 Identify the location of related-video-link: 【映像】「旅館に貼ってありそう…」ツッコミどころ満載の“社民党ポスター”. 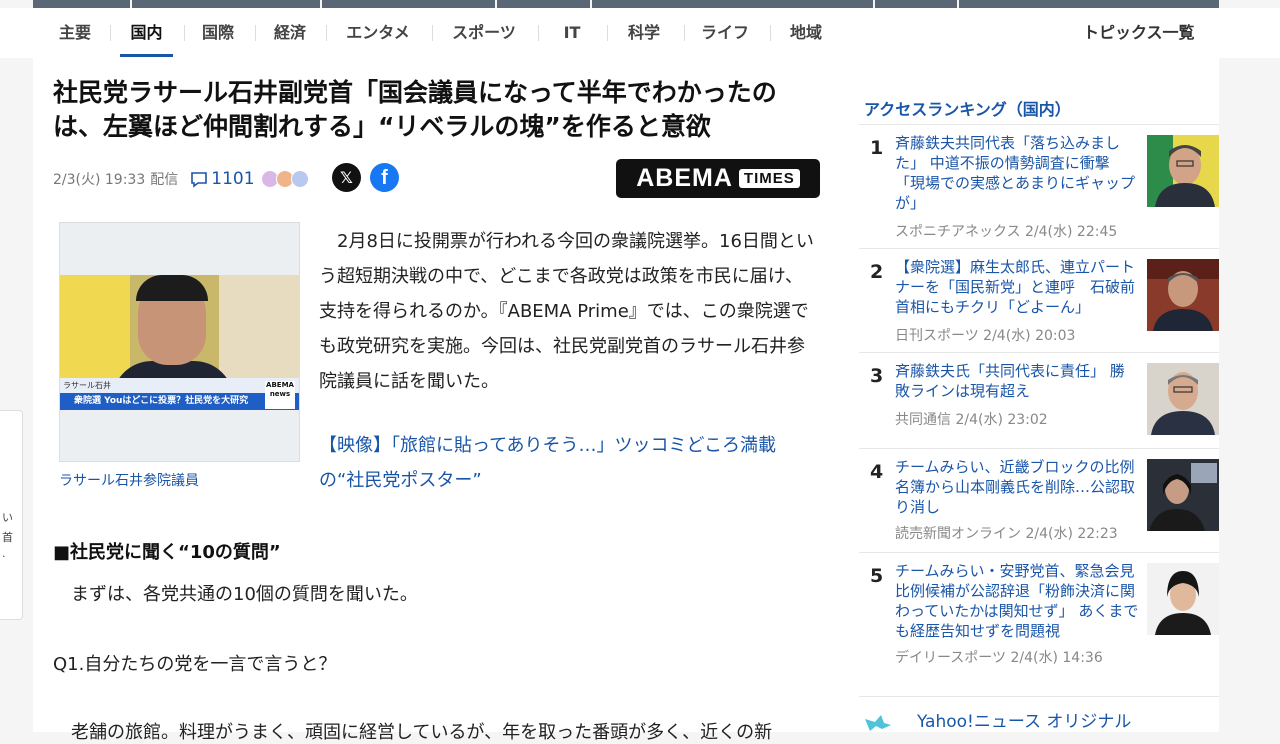
(569, 463).